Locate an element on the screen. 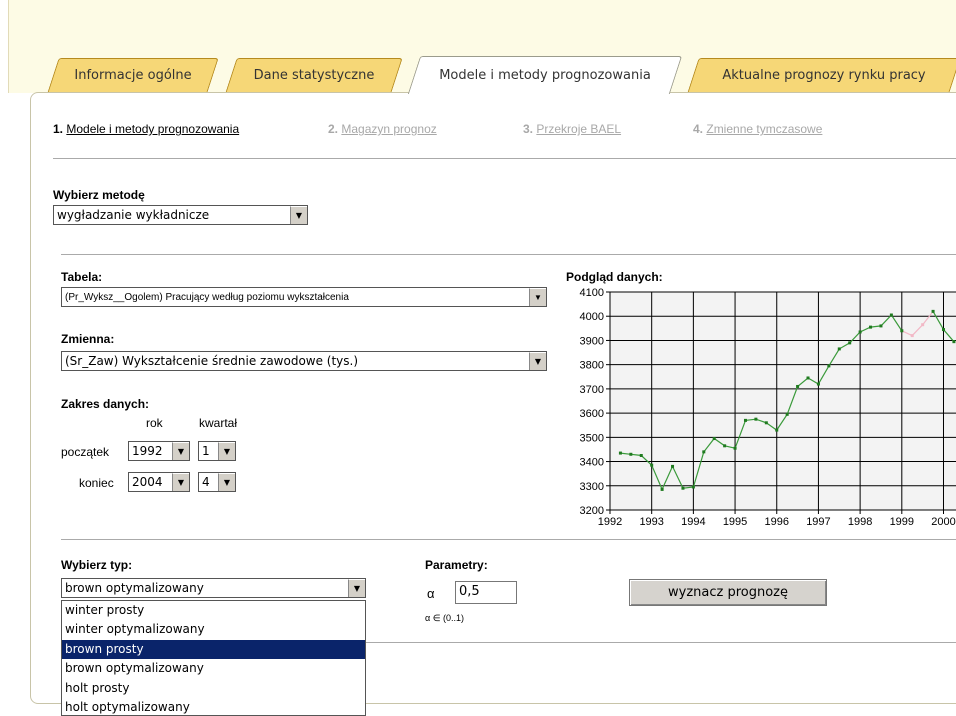 This screenshot has height=716, width=956. alpha-input: 0,5 is located at coordinates (486, 592).